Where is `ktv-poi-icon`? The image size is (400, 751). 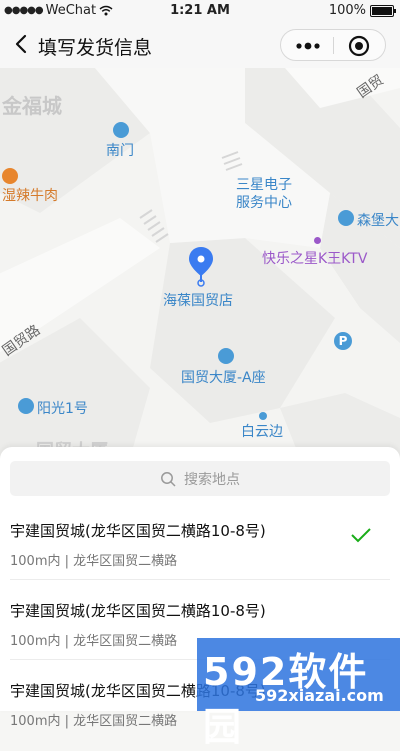
ktv-poi-icon is located at coordinates (317, 240).